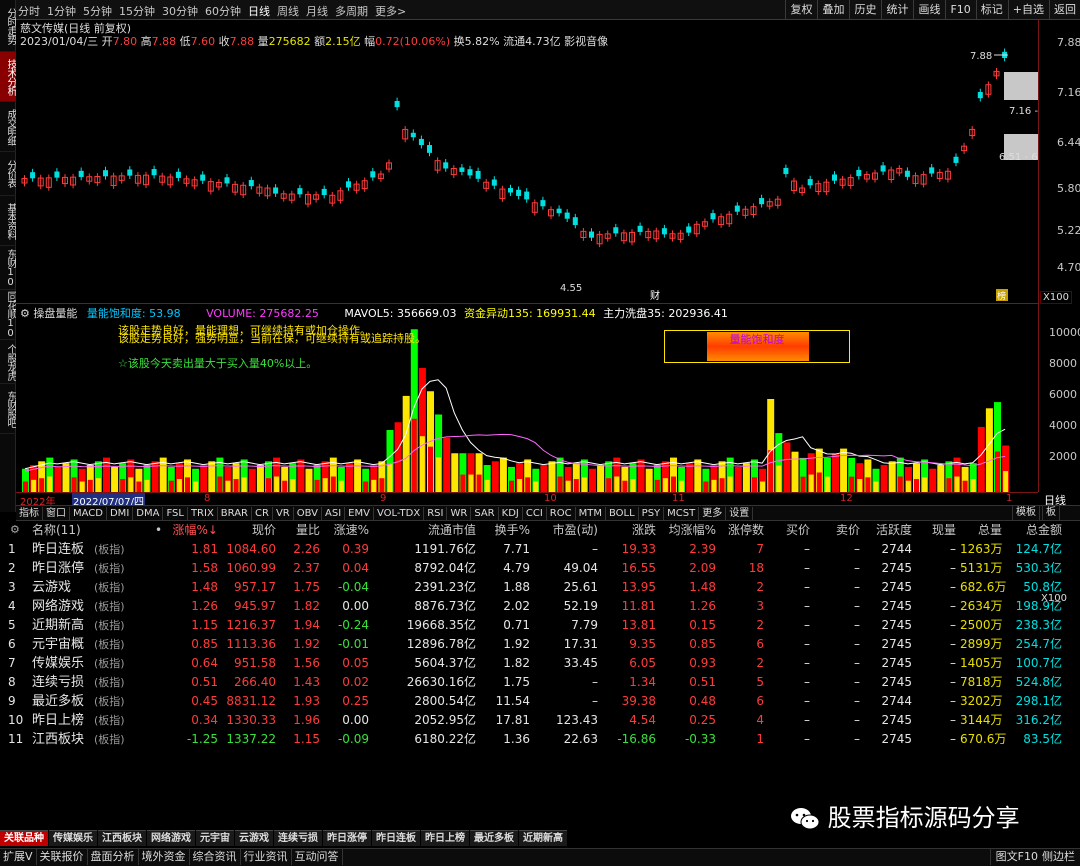  Describe the element at coordinates (160, 530) in the screenshot. I see `column-header-1: •` at that location.